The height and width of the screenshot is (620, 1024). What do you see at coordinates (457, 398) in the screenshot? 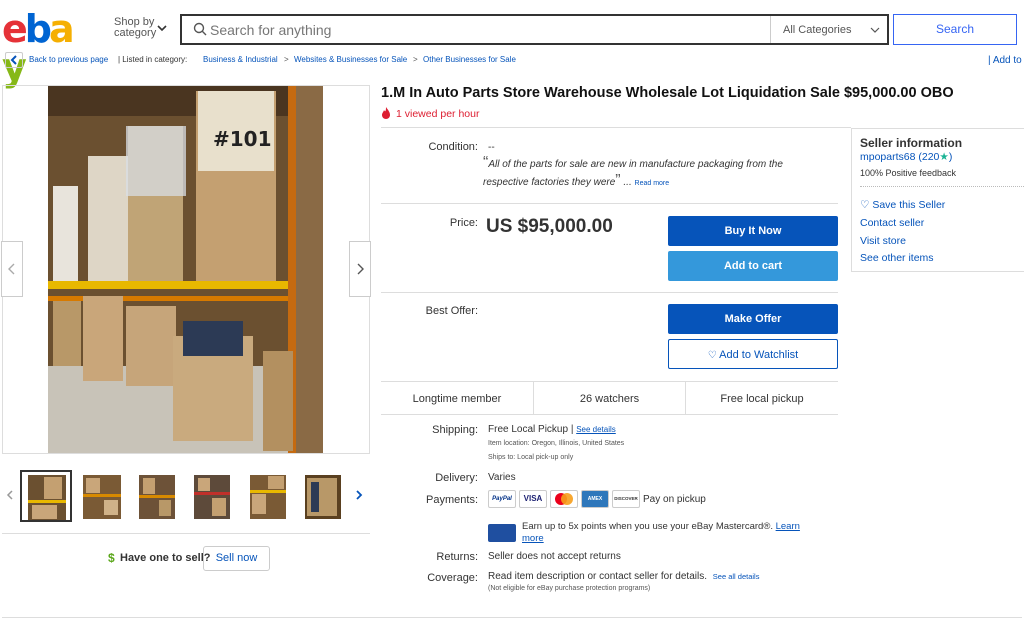
I see `stat-longtime-member: Longtime member` at bounding box center [457, 398].